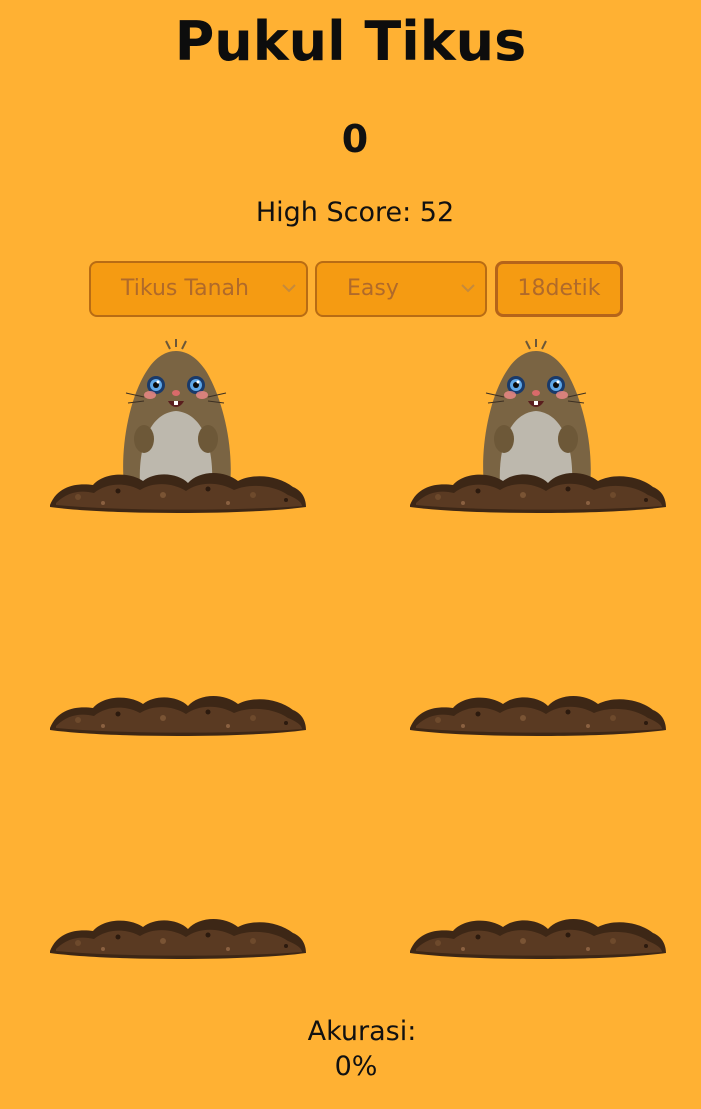  I want to click on score-display: 0, so click(355, 139).